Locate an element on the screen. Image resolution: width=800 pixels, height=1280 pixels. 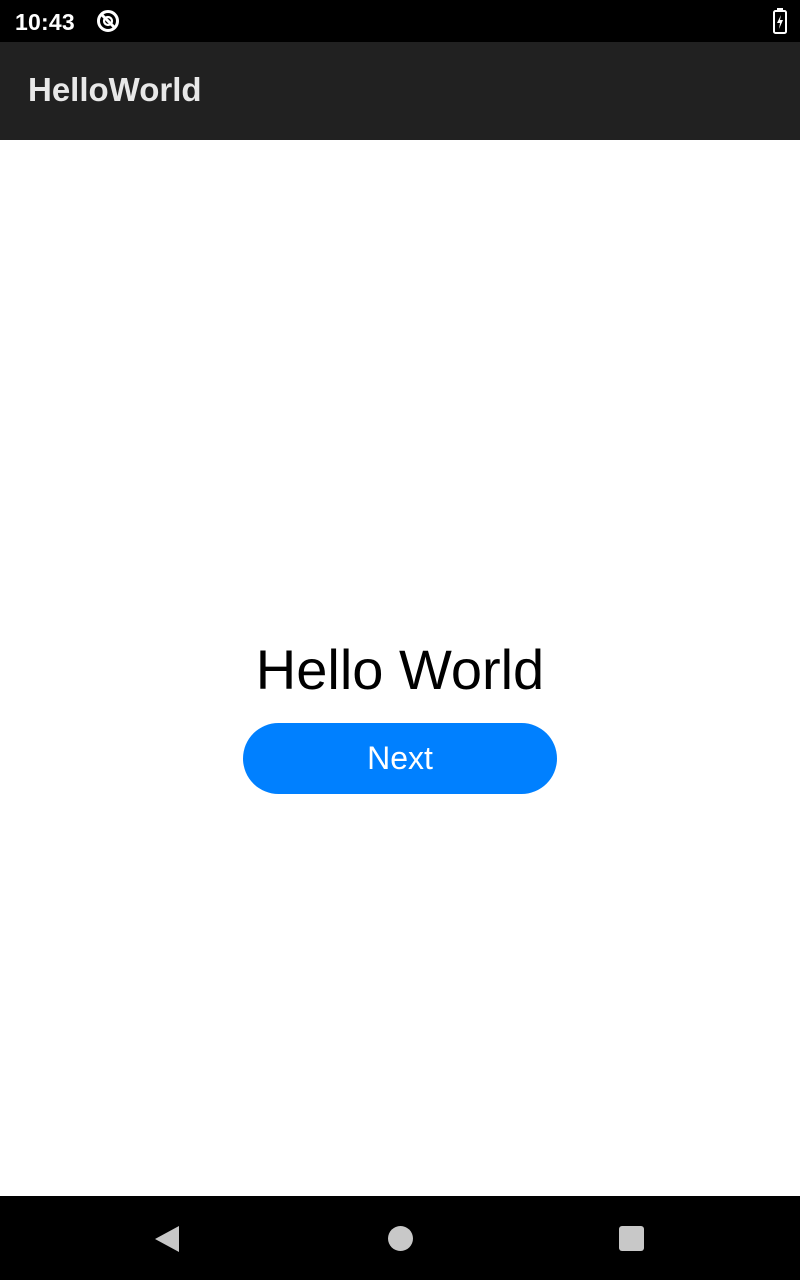
sync-icon is located at coordinates (108, 21).